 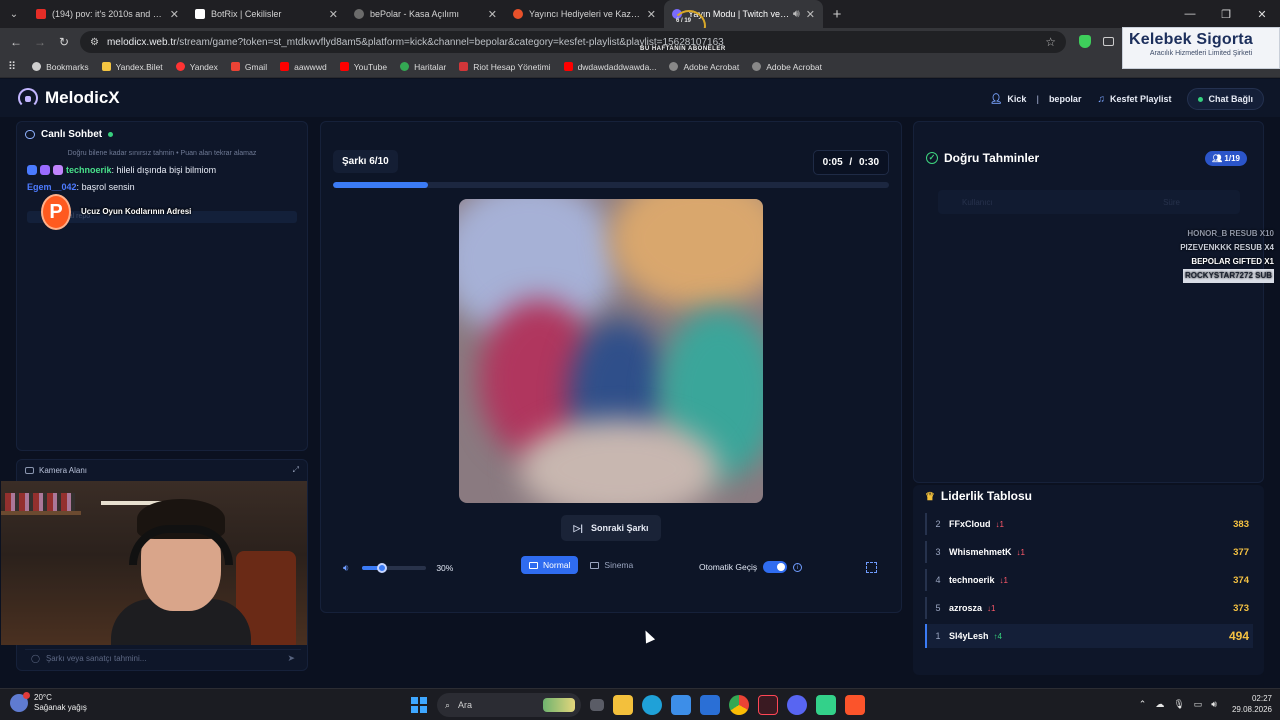 What do you see at coordinates (365, 161) in the screenshot?
I see `song-counter: Şarkı 6/10` at bounding box center [365, 161].